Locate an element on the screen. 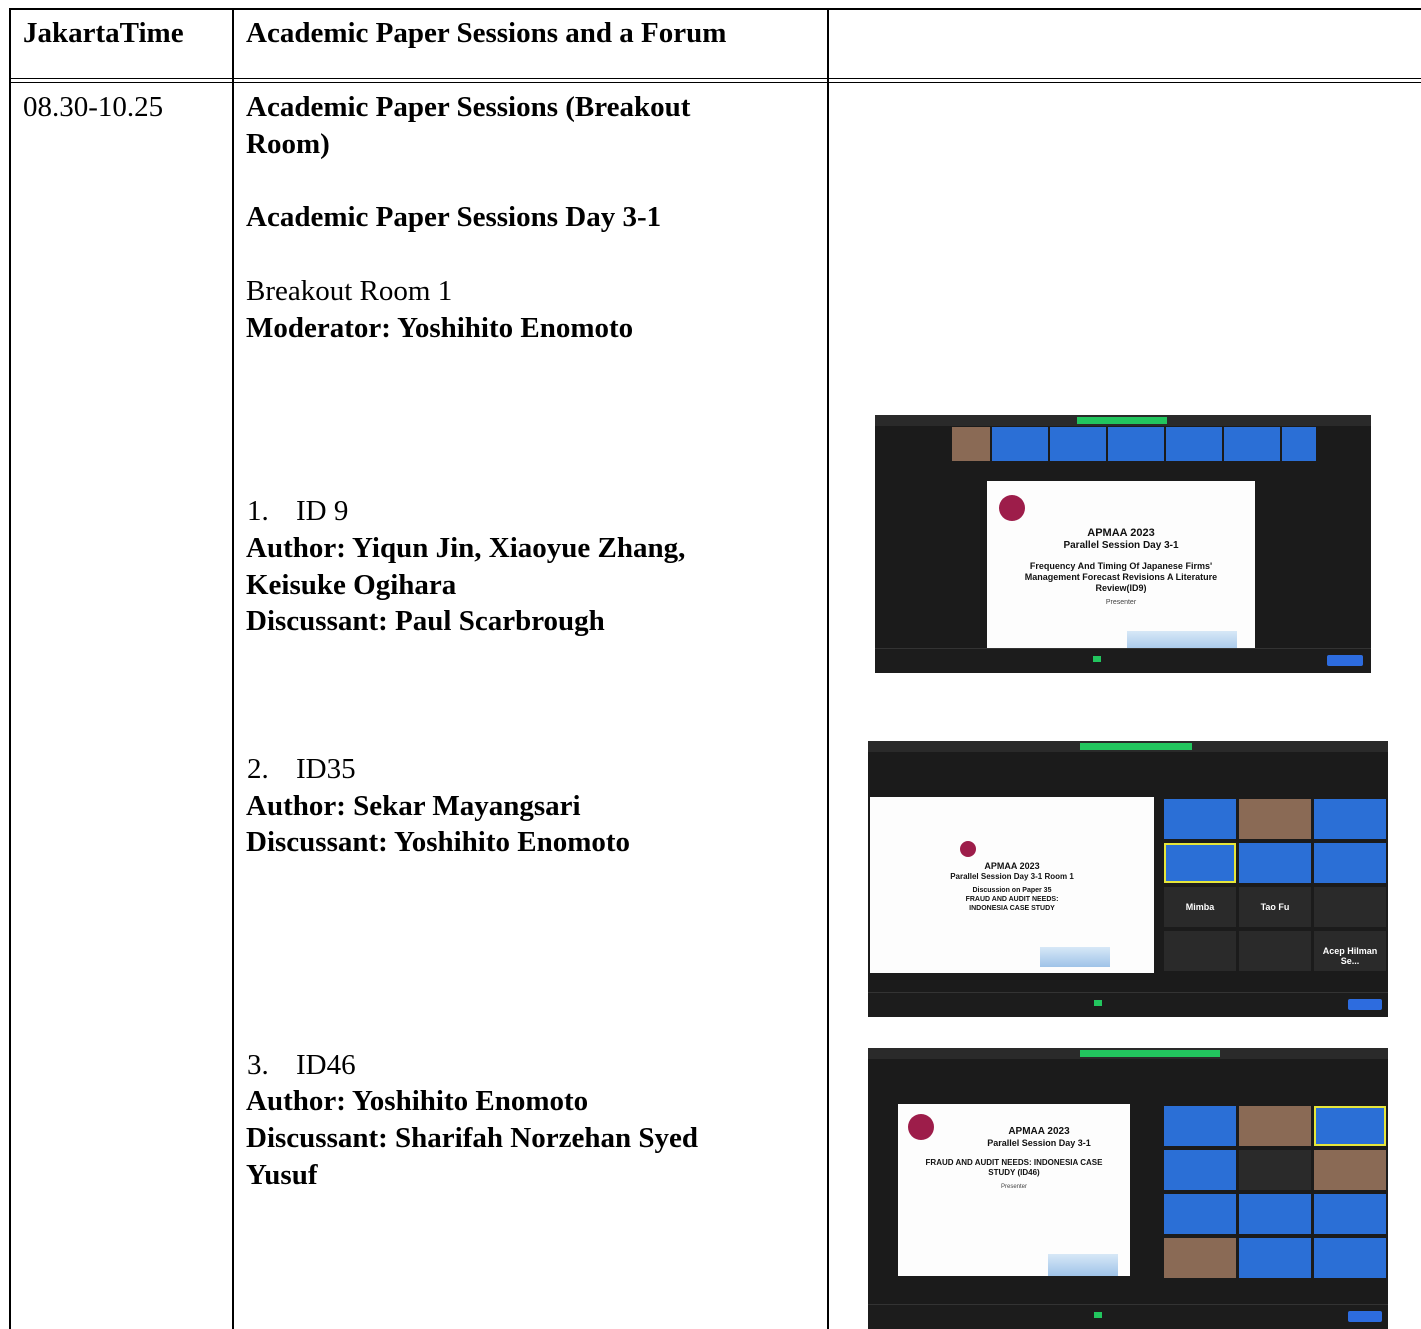  paper-1-author-line2: Keisuke Ogihara is located at coordinates (351, 585).